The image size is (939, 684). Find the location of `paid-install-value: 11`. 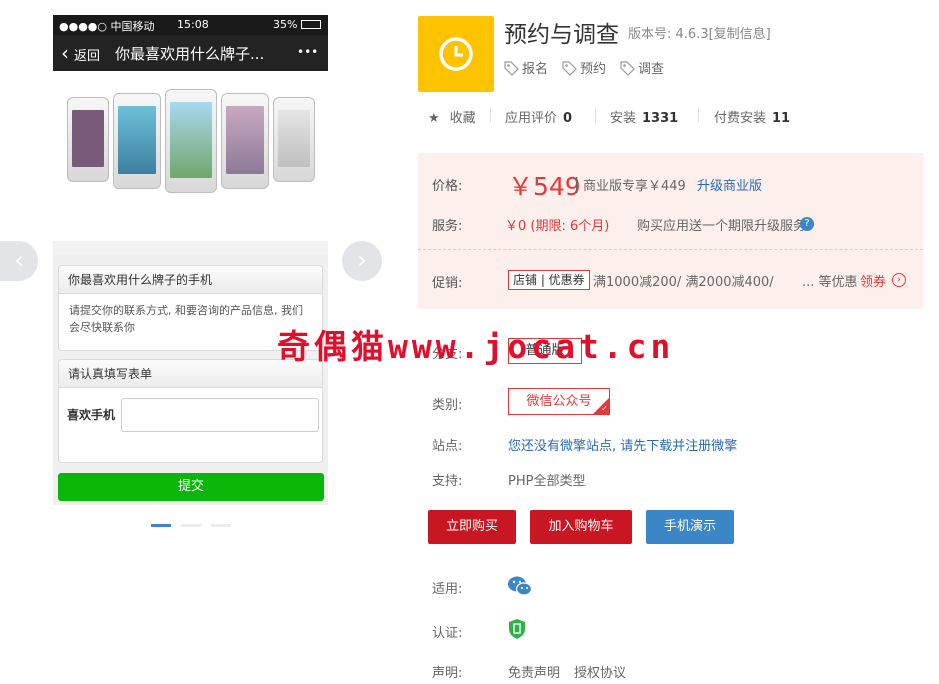

paid-install-value: 11 is located at coordinates (781, 118).